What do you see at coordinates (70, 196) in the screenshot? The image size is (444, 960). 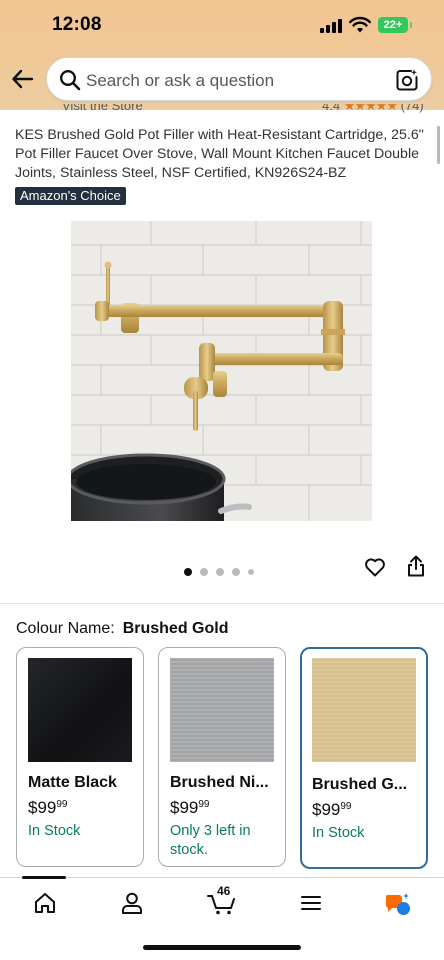 I see `amazons-choice-badge: Amazon's Choice` at bounding box center [70, 196].